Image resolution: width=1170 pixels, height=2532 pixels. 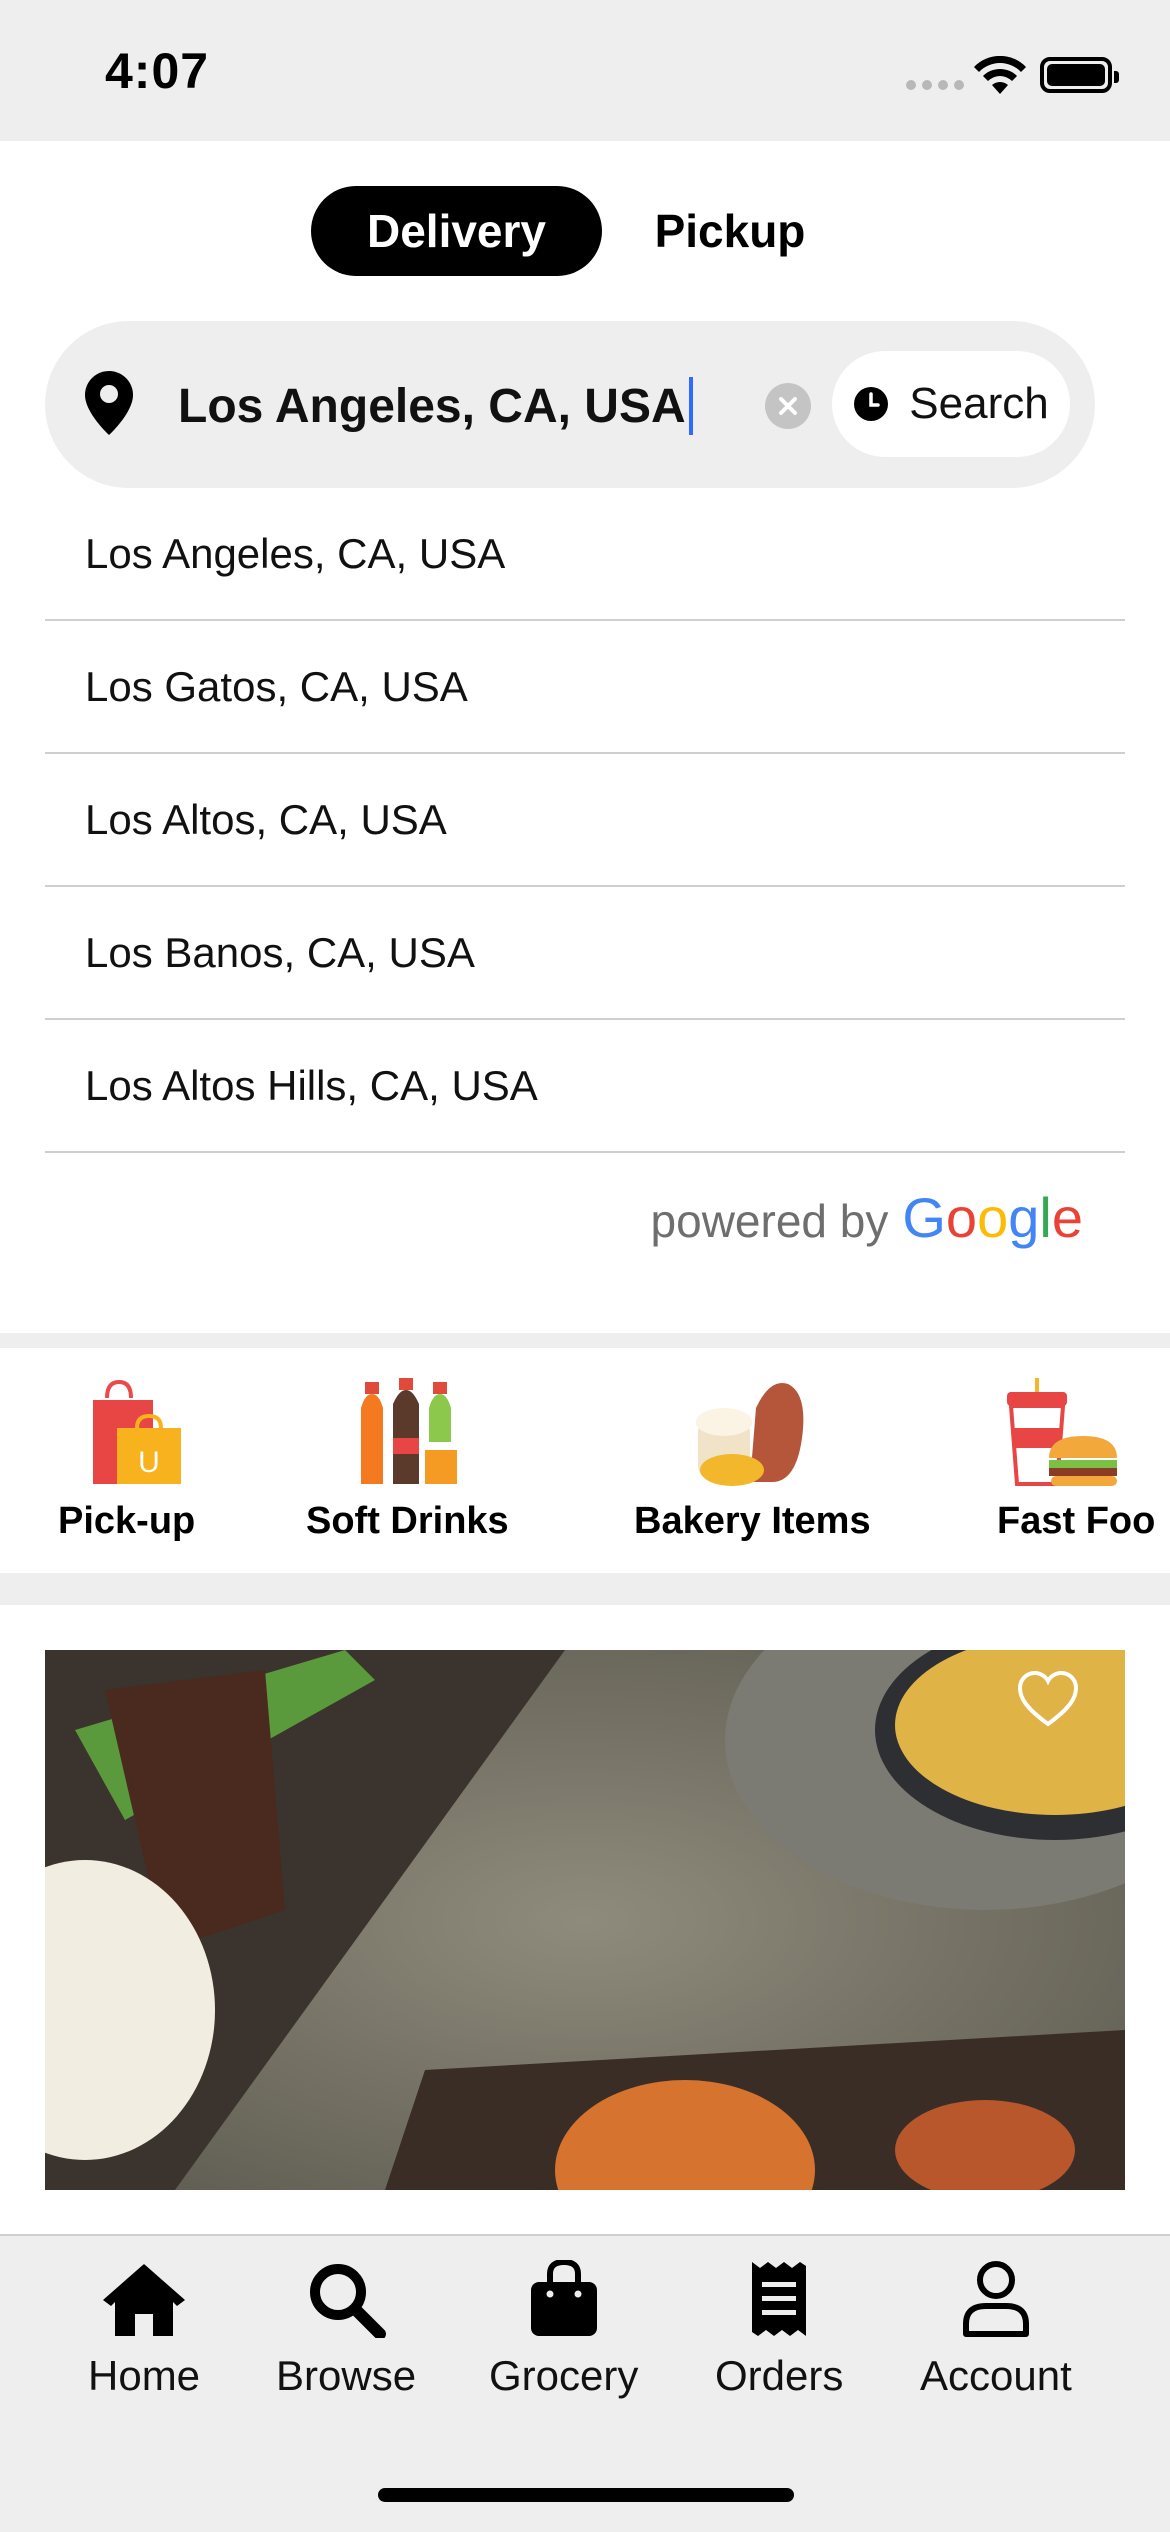 What do you see at coordinates (585, 953) in the screenshot?
I see `suggestion-item: Los Banos, CA, USA` at bounding box center [585, 953].